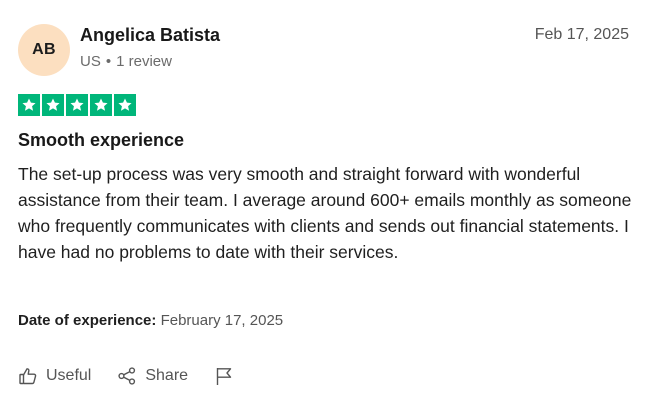  What do you see at coordinates (101, 140) in the screenshot?
I see `review-title: Smooth experience` at bounding box center [101, 140].